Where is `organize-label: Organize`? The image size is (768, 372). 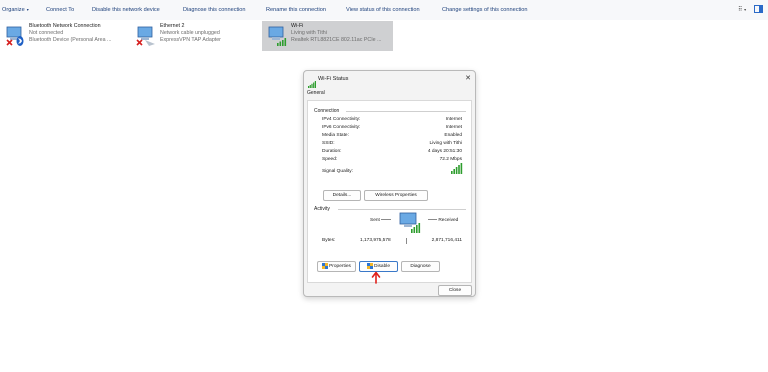 organize-label: Organize is located at coordinates (13, 10).